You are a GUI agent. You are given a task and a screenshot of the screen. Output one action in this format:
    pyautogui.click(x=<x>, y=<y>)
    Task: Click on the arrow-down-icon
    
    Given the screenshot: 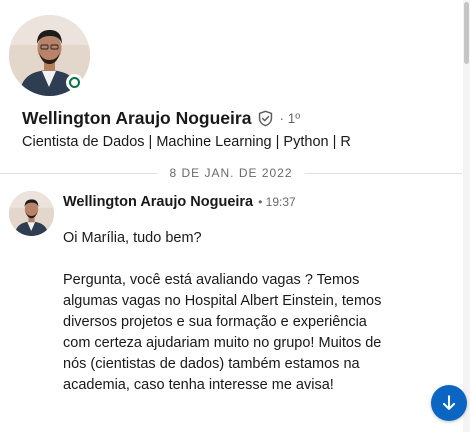 What is the action you would take?
    pyautogui.click(x=449, y=402)
    